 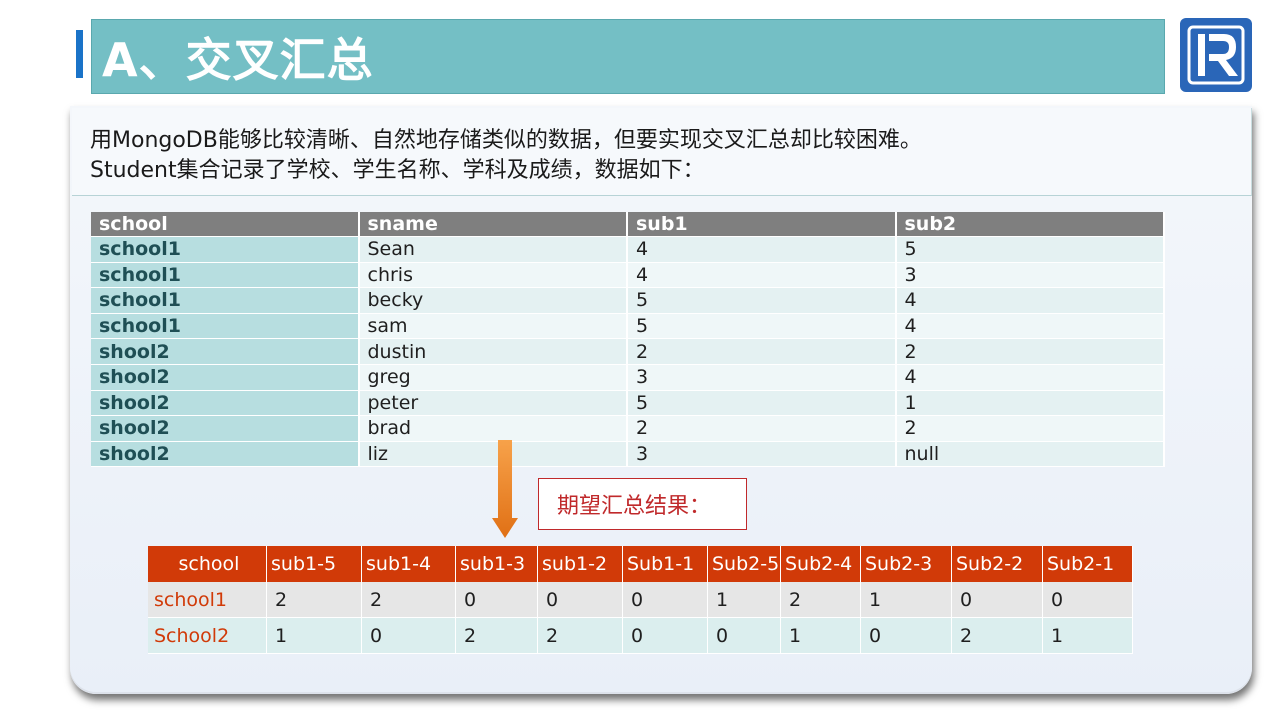 What do you see at coordinates (238, 59) in the screenshot?
I see `slide-title: A、交叉汇总` at bounding box center [238, 59].